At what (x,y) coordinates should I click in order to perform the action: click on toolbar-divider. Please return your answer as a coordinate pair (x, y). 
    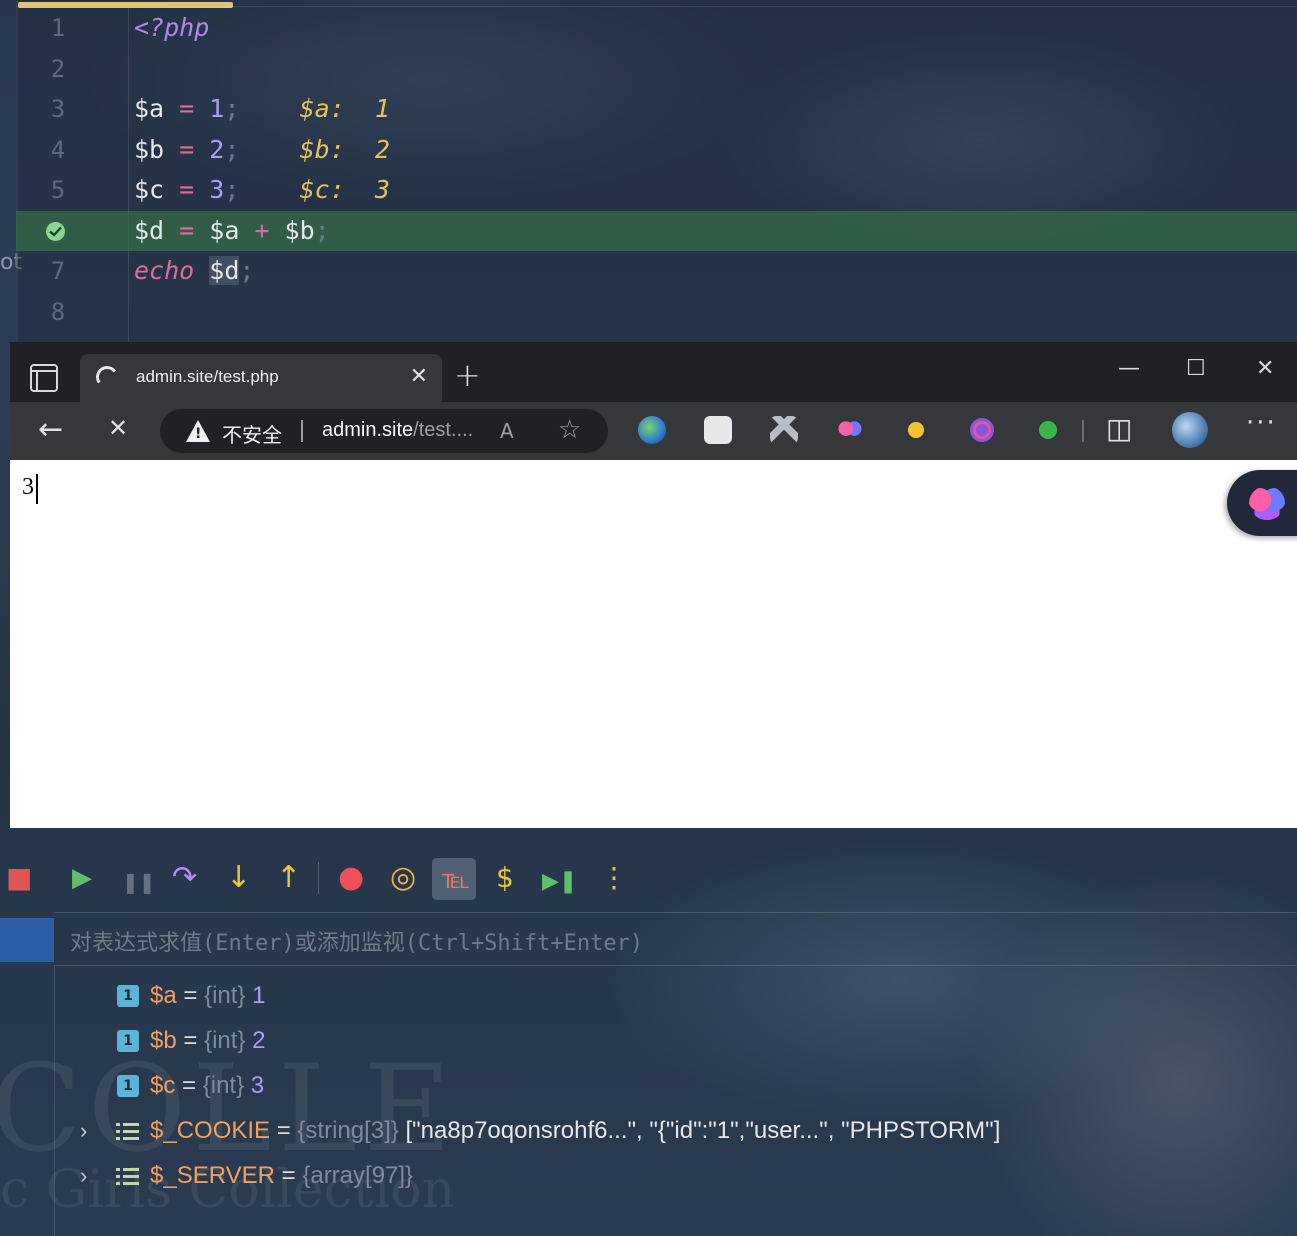
    Looking at the image, I should click on (1083, 431).